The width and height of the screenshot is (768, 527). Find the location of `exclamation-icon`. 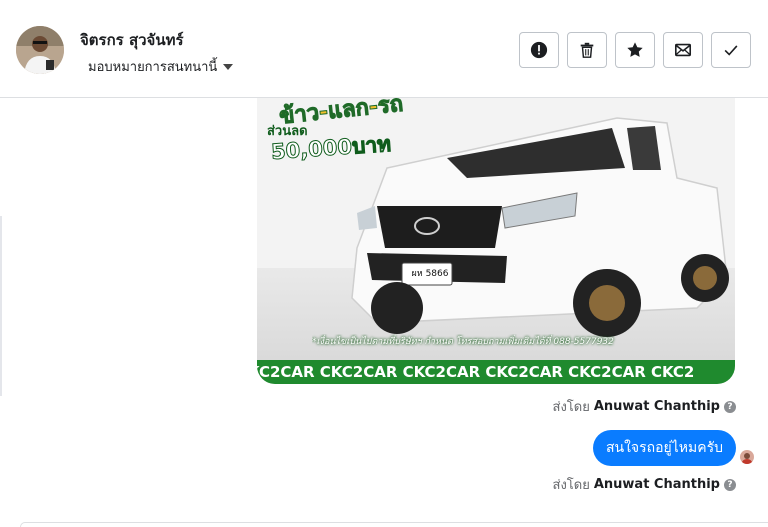

exclamation-icon is located at coordinates (539, 50).